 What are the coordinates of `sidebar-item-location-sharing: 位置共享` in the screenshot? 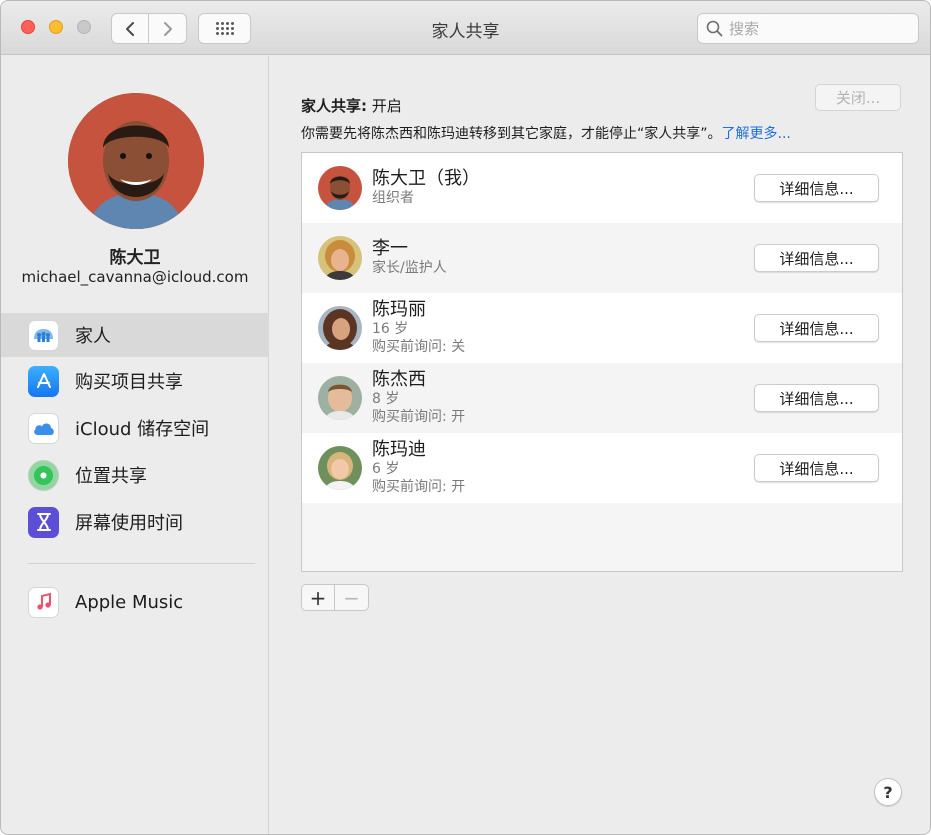 It's located at (135, 475).